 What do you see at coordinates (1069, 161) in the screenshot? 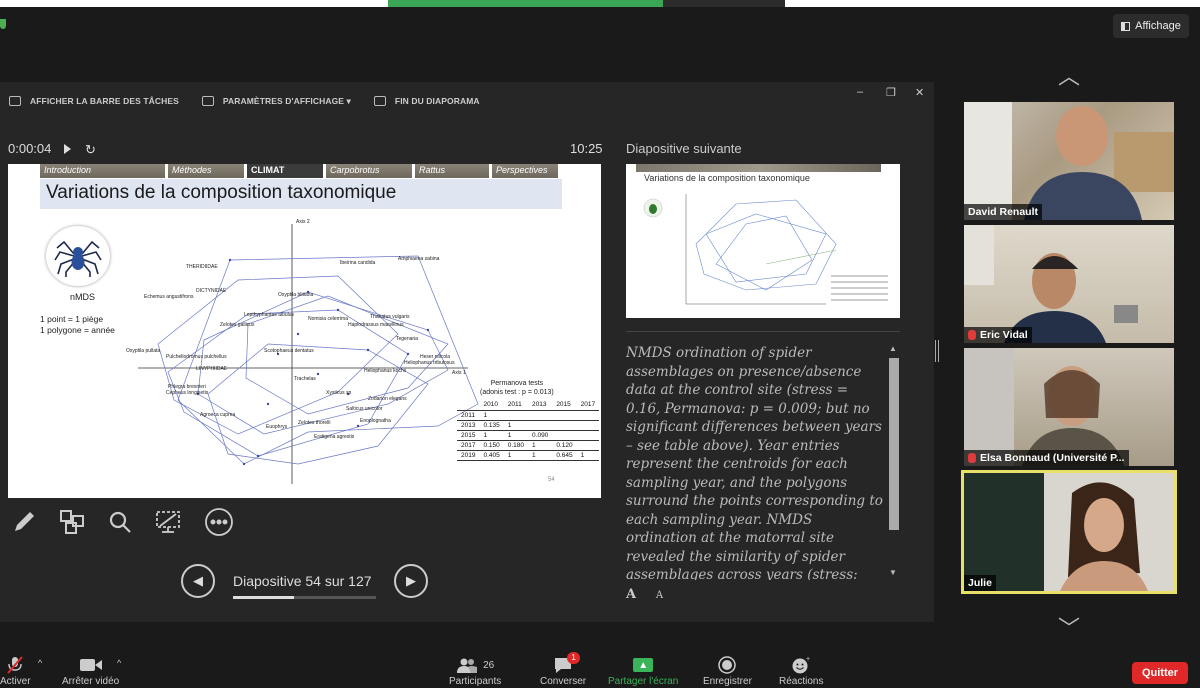
I see `participant-video: David Renault` at bounding box center [1069, 161].